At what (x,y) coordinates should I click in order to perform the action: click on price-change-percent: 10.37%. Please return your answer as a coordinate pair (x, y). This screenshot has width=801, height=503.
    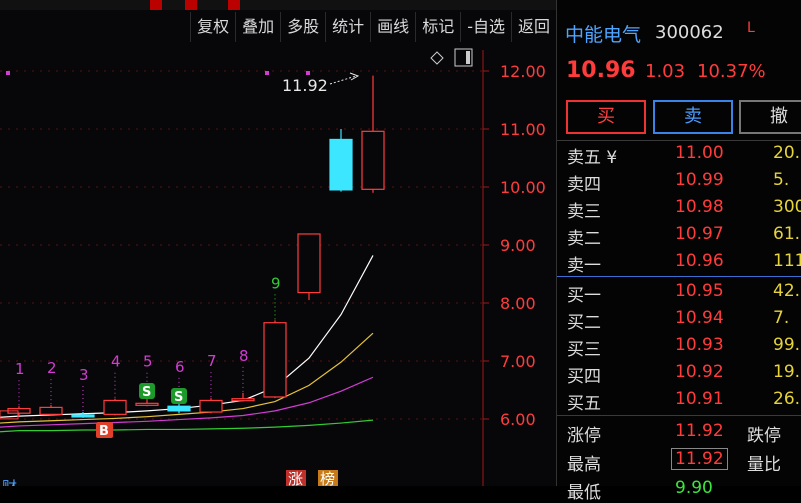
    Looking at the image, I should click on (731, 71).